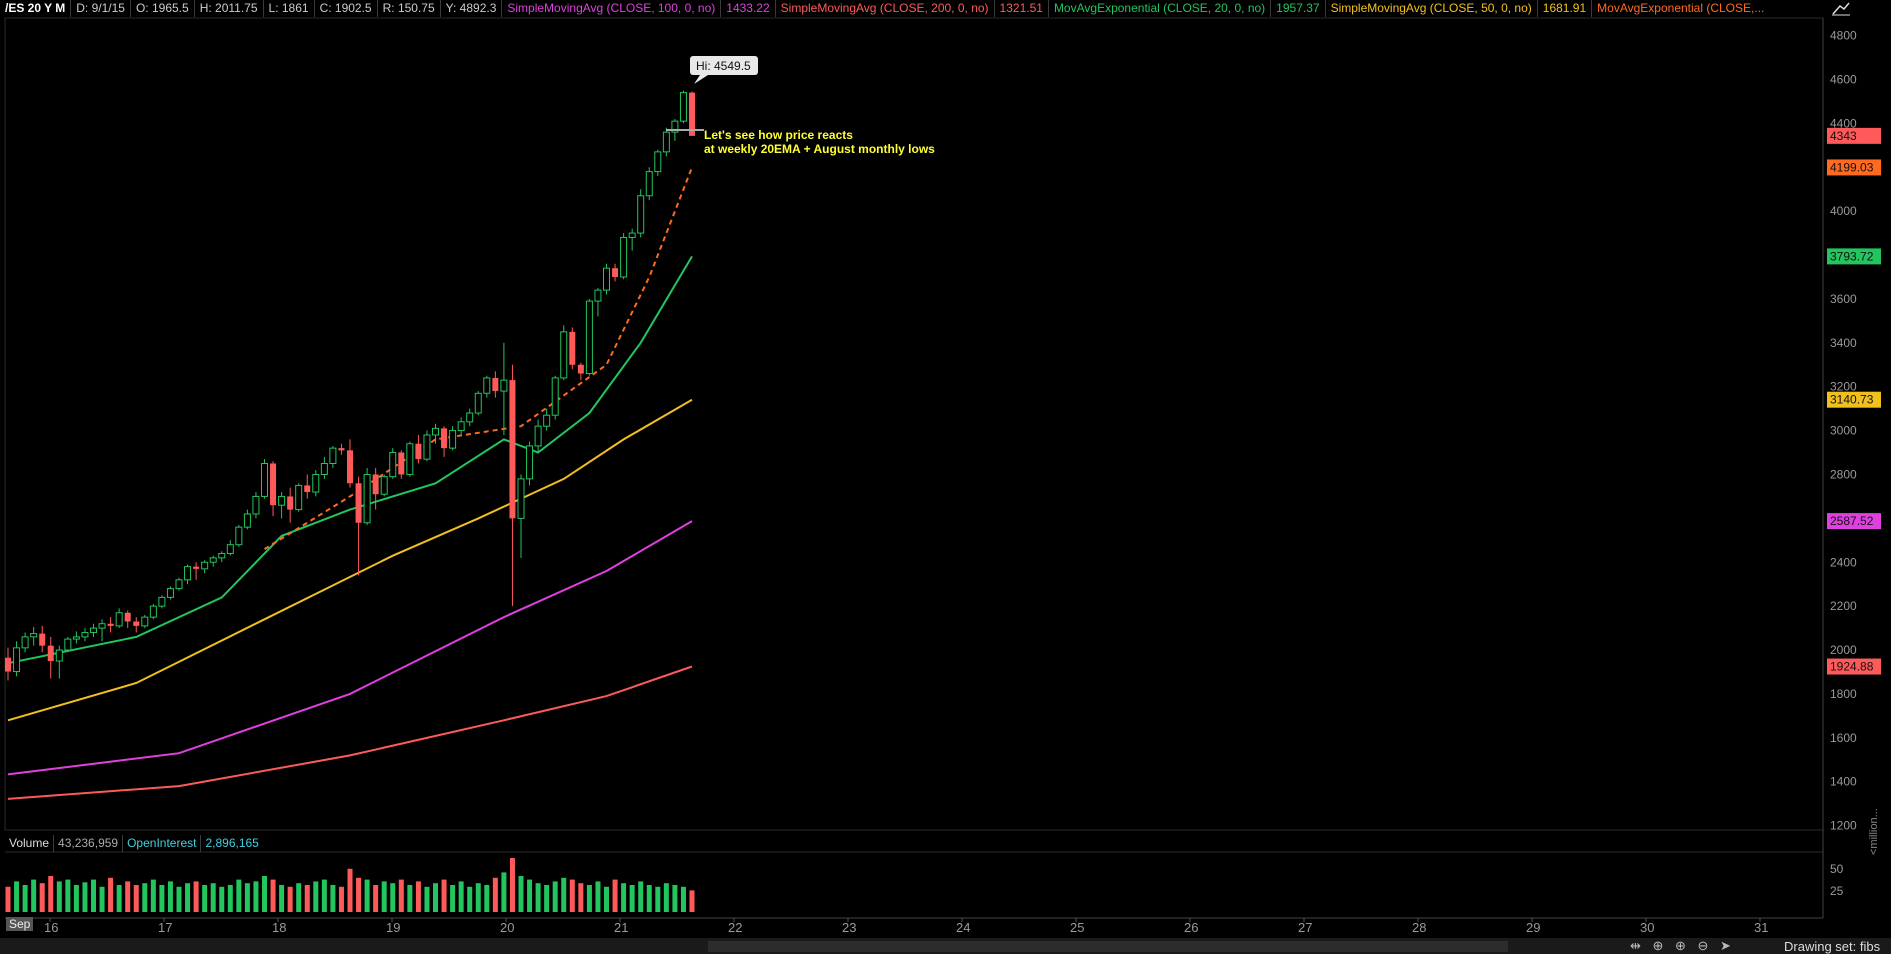 This screenshot has height=954, width=1891. Describe the element at coordinates (162, 843) in the screenshot. I see `open-interest-label: OpenInterest` at that location.